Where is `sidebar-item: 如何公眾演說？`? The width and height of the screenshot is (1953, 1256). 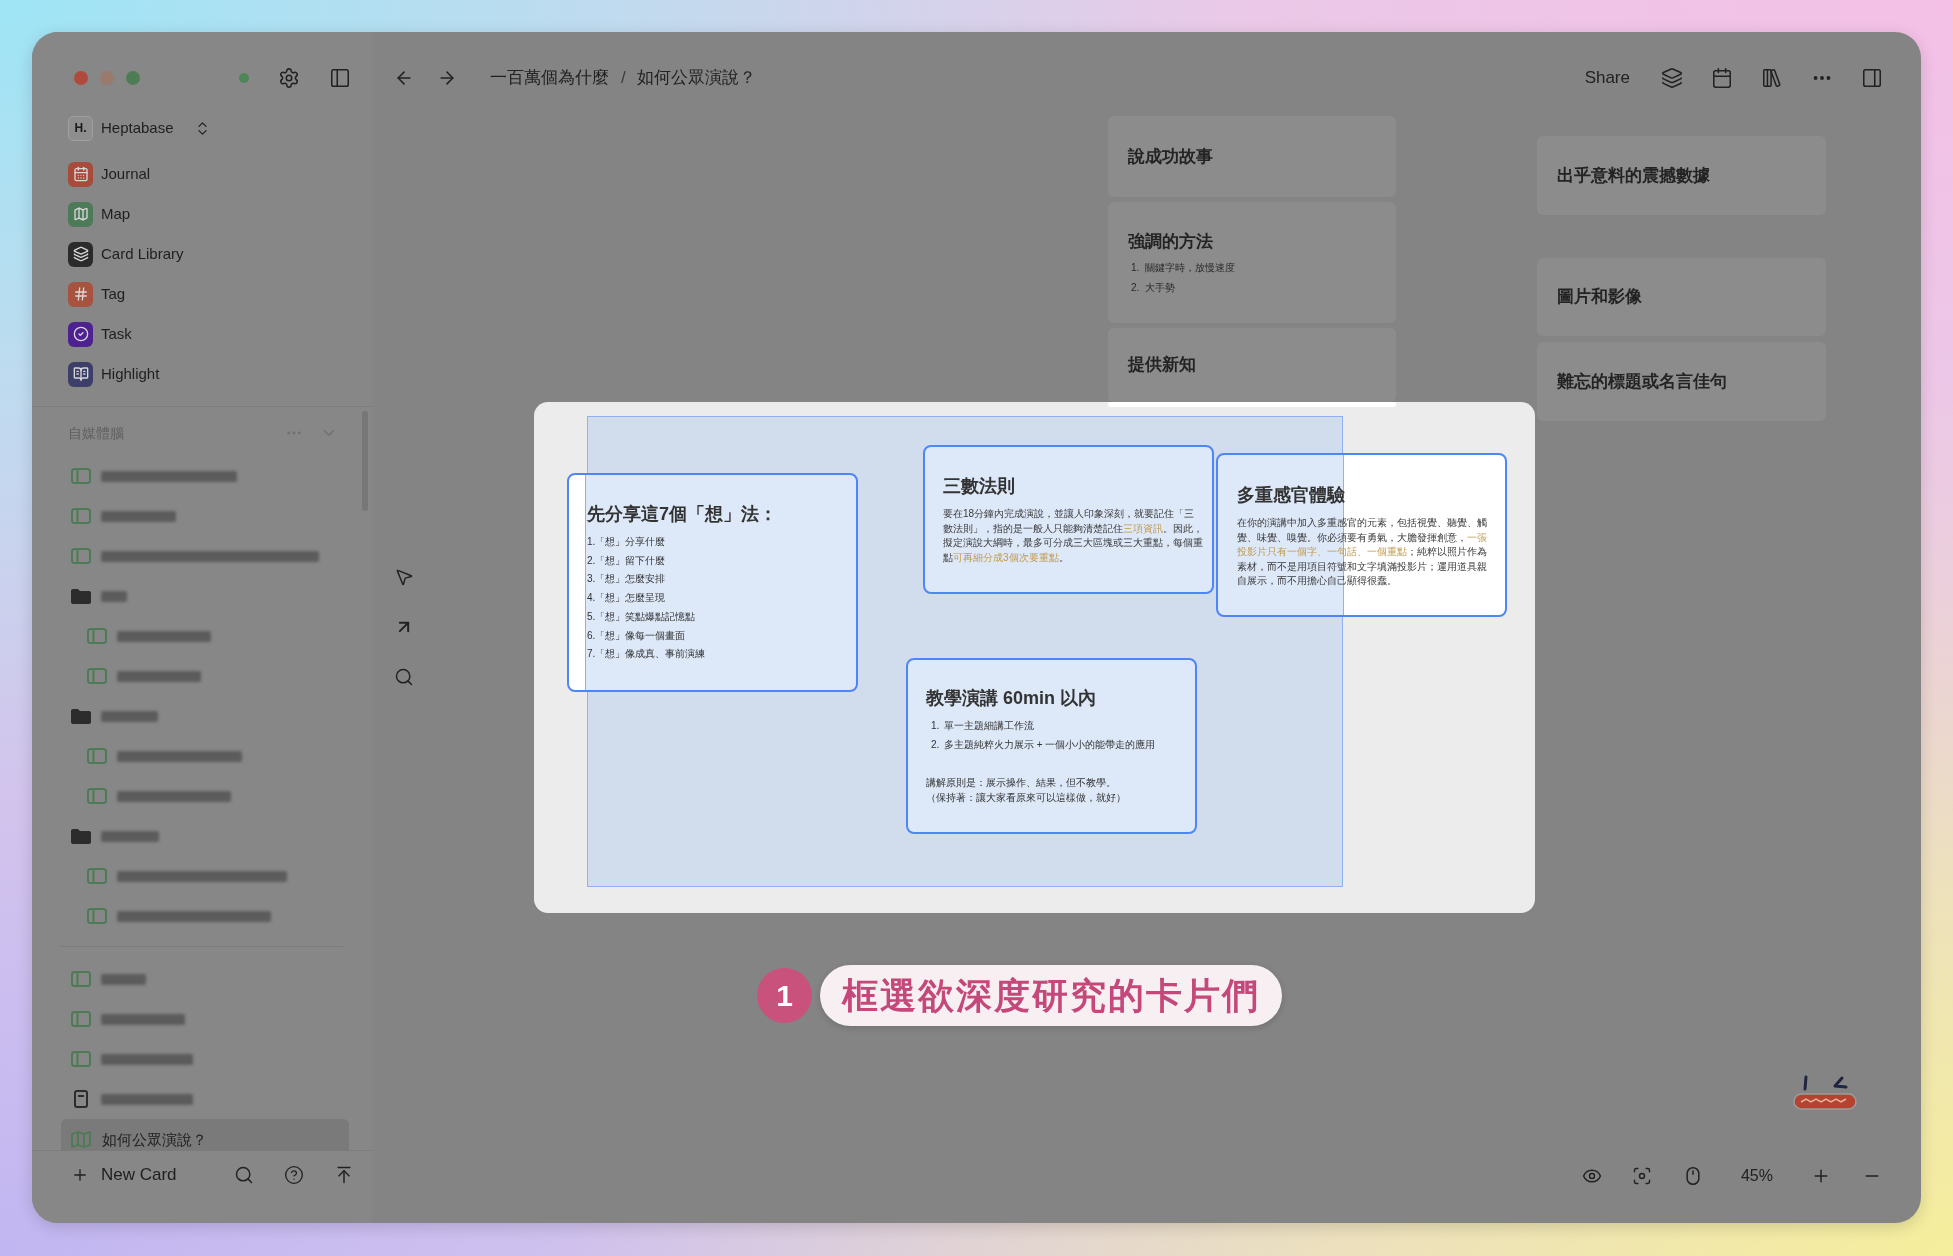
sidebar-item: 如何公眾演說？ is located at coordinates (205, 1134).